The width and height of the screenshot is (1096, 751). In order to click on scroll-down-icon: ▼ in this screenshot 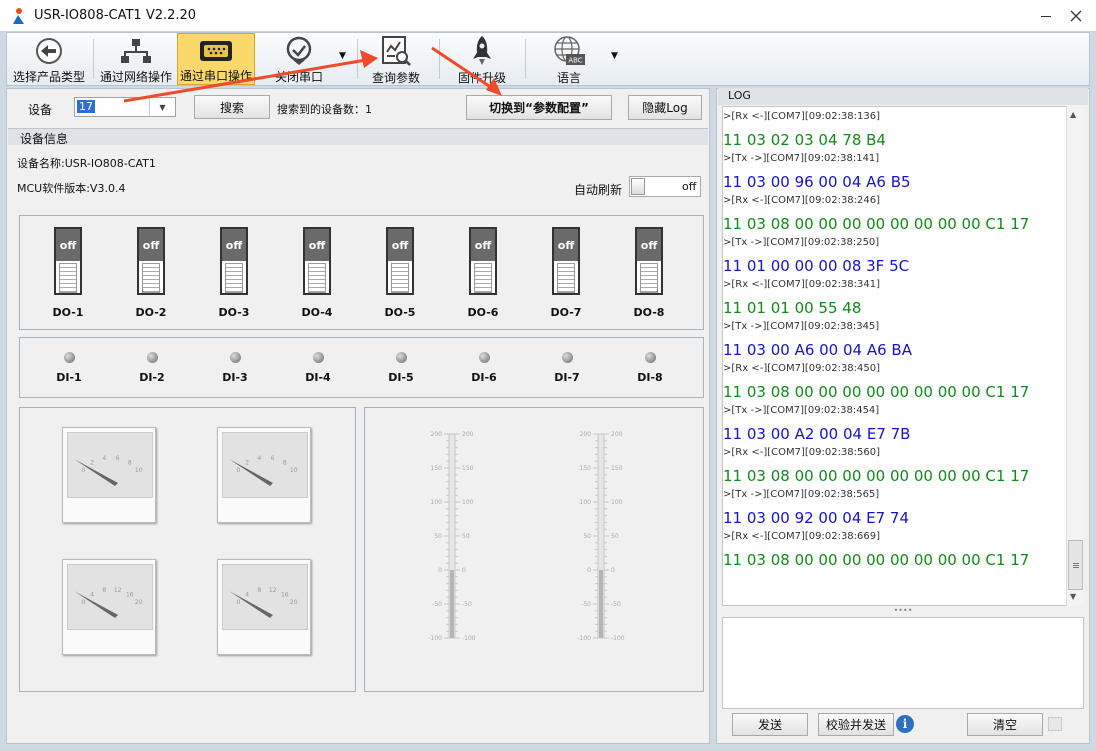, I will do `click(1073, 596)`.